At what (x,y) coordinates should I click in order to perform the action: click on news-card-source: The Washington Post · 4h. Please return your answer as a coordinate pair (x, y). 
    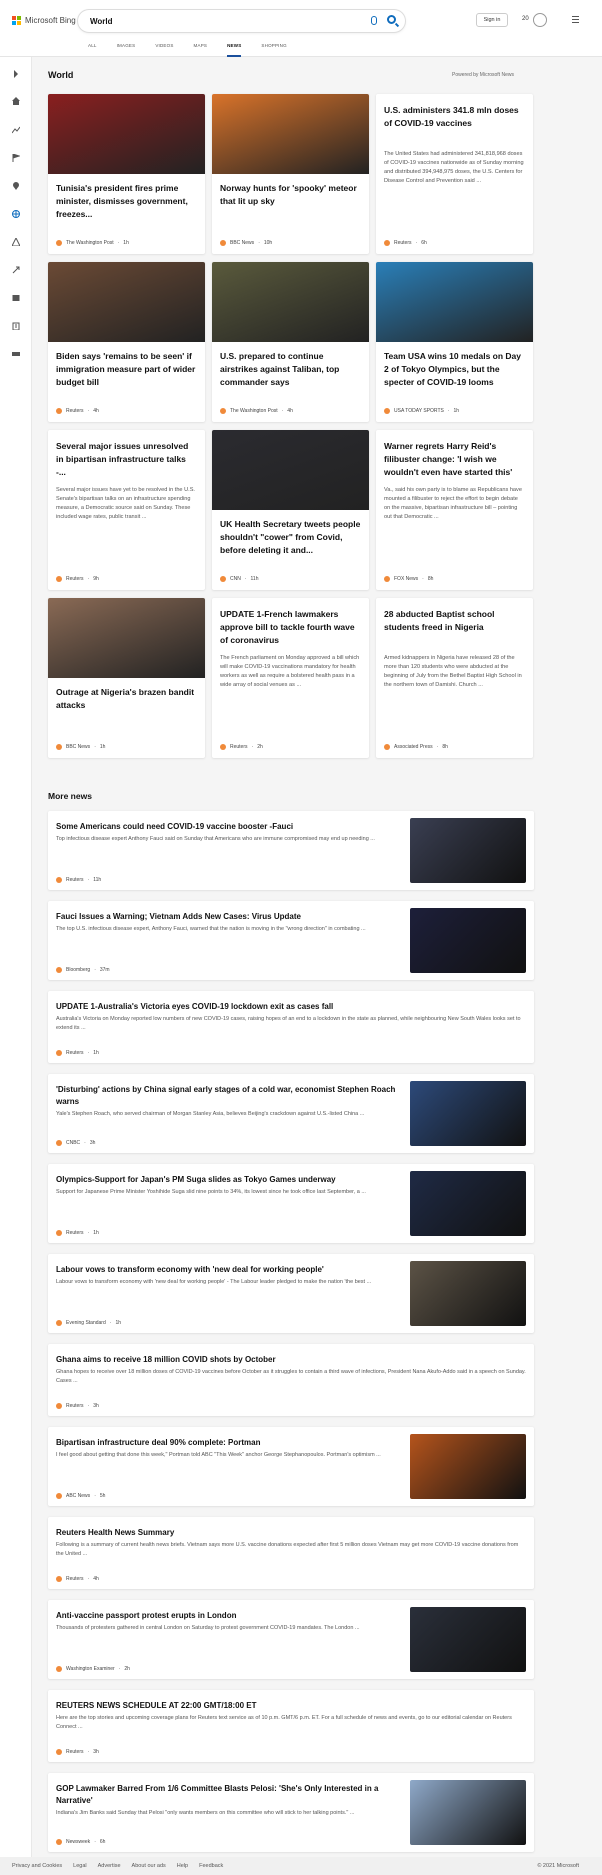
    Looking at the image, I should click on (256, 411).